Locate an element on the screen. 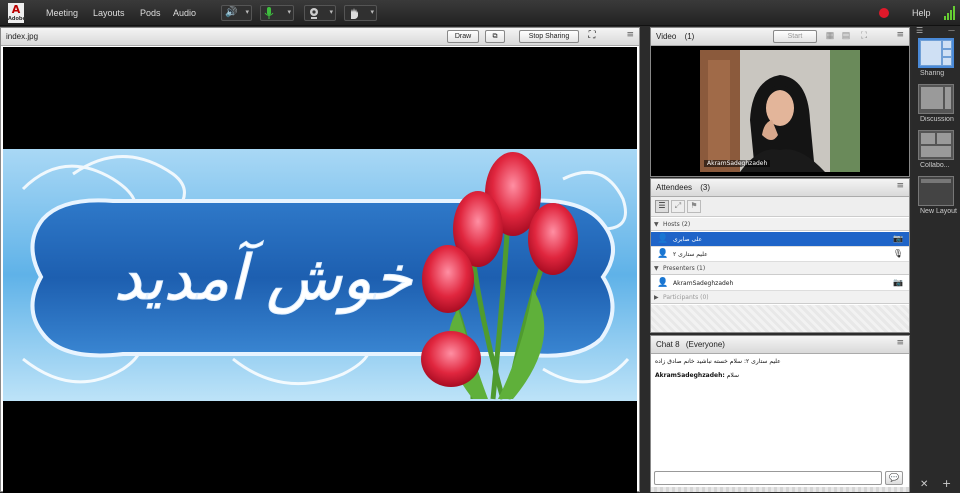 This screenshot has height=493, width=960. collaboration-layout-icon is located at coordinates (936, 145).